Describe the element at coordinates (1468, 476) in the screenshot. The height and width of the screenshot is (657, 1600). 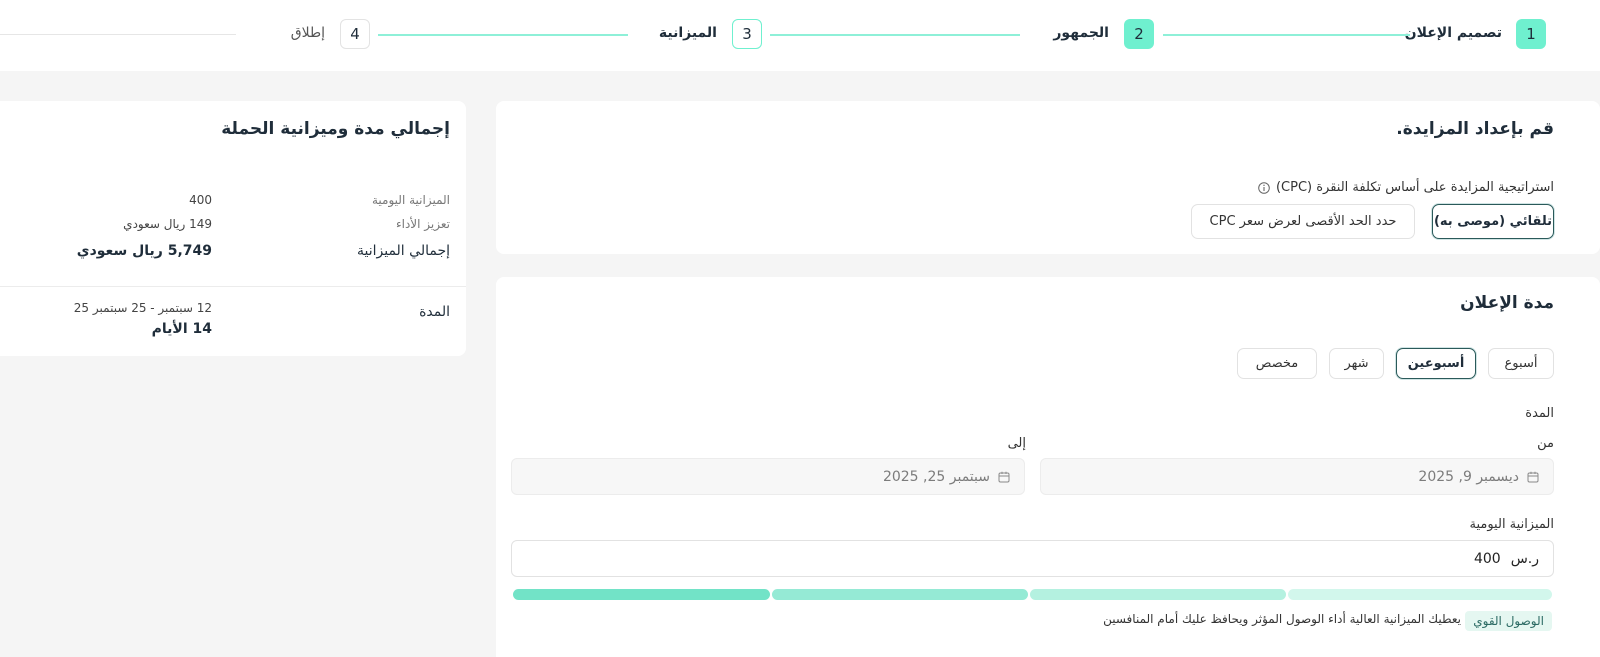
I see `from-date-value: ديسمبر 9, 2025` at that location.